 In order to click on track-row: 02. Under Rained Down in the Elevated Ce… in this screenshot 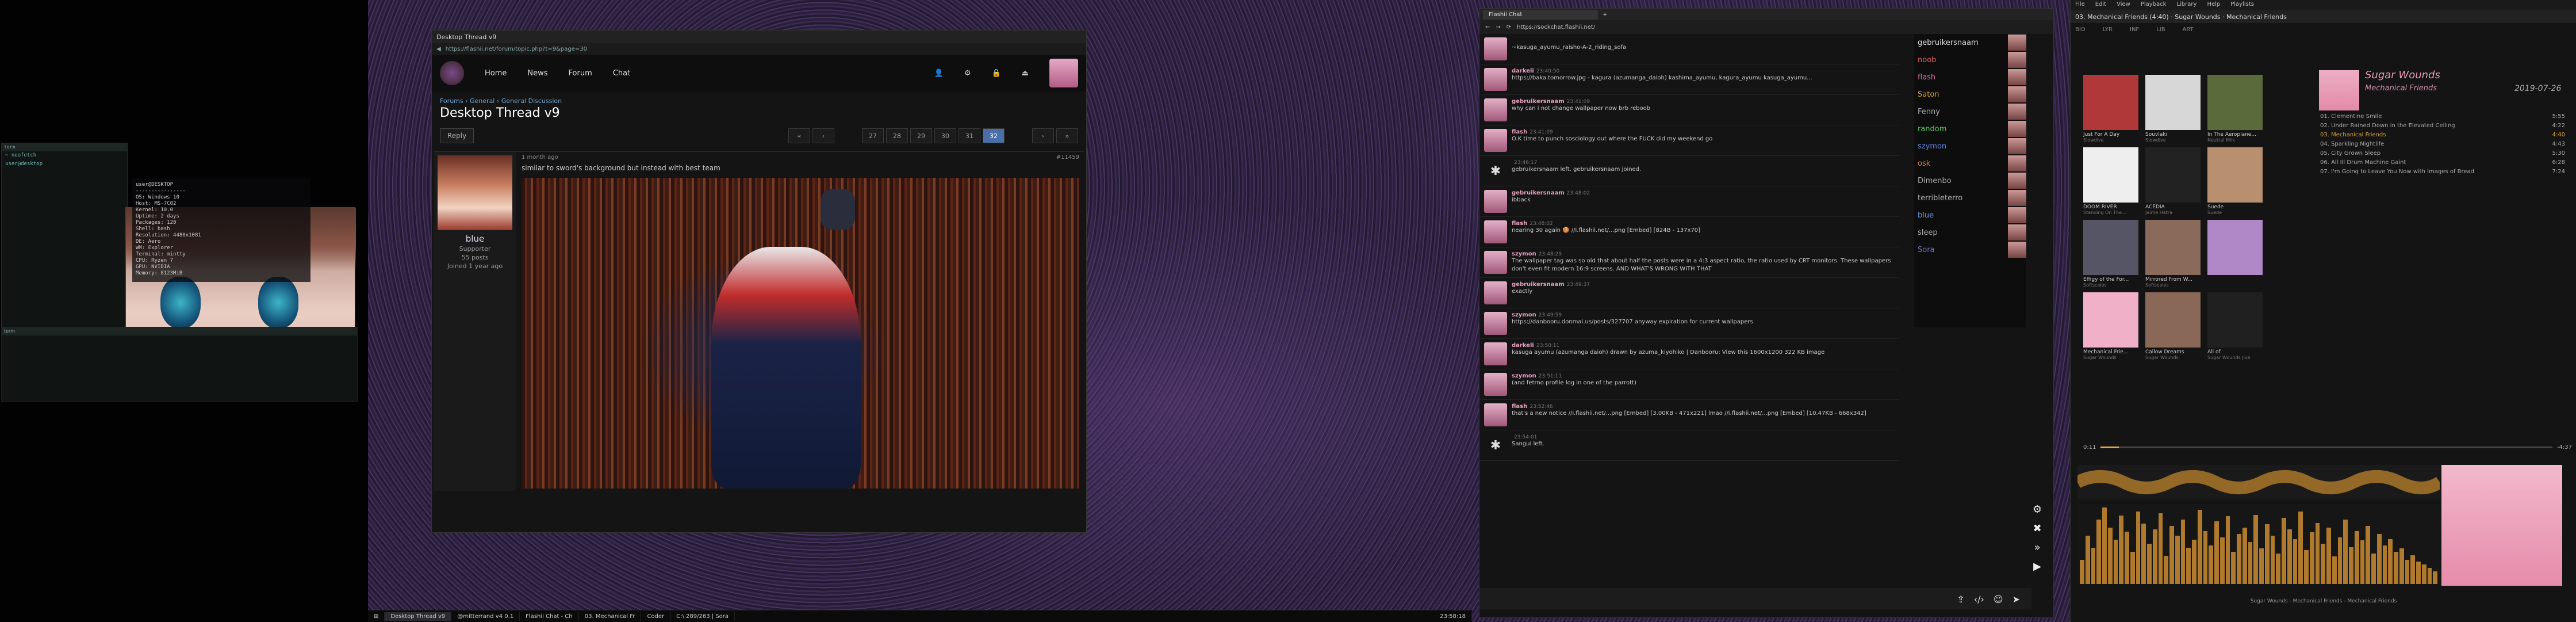, I will do `click(2442, 126)`.